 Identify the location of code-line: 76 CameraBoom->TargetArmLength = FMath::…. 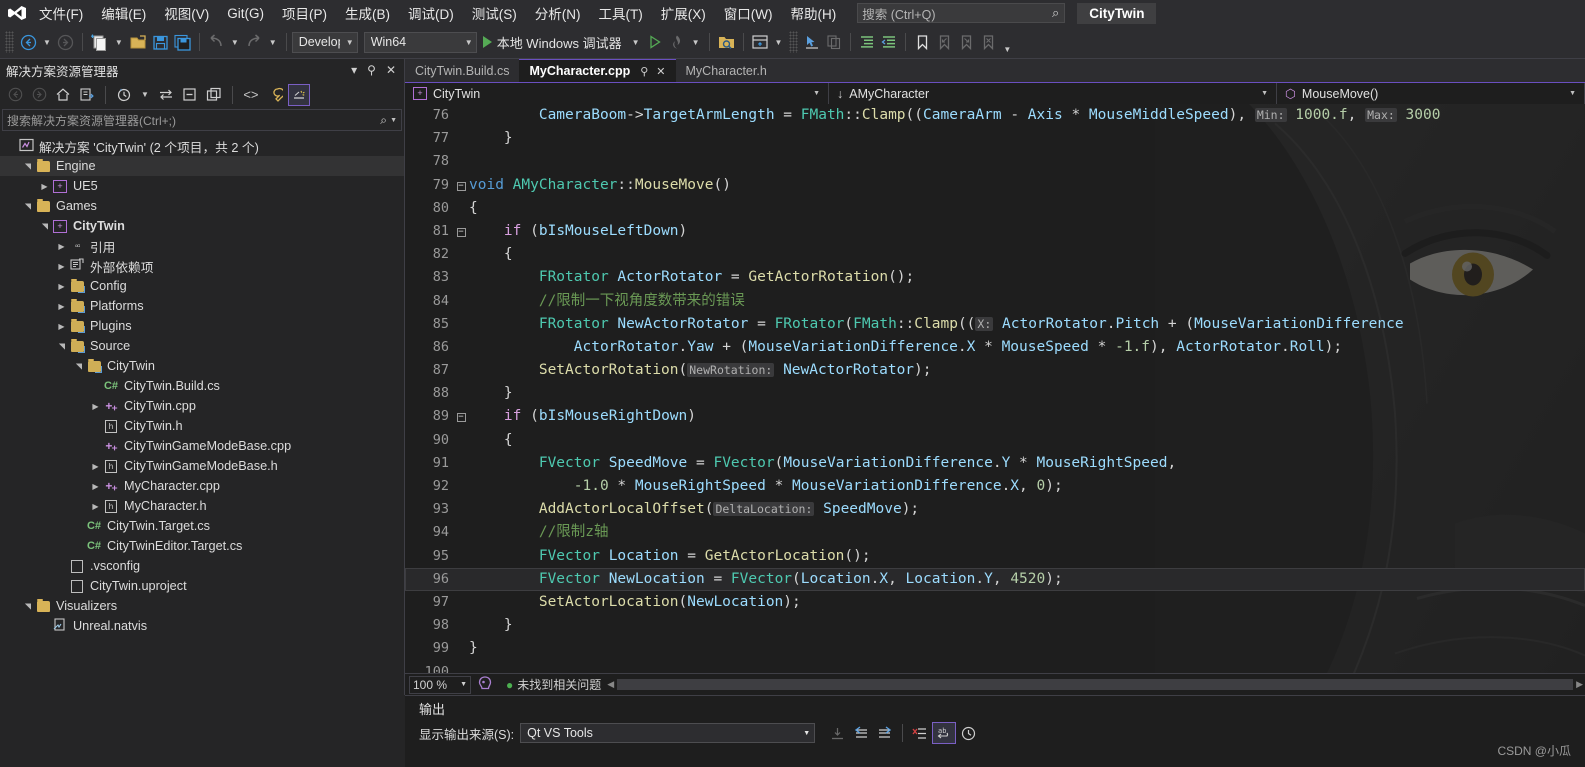
(995, 115).